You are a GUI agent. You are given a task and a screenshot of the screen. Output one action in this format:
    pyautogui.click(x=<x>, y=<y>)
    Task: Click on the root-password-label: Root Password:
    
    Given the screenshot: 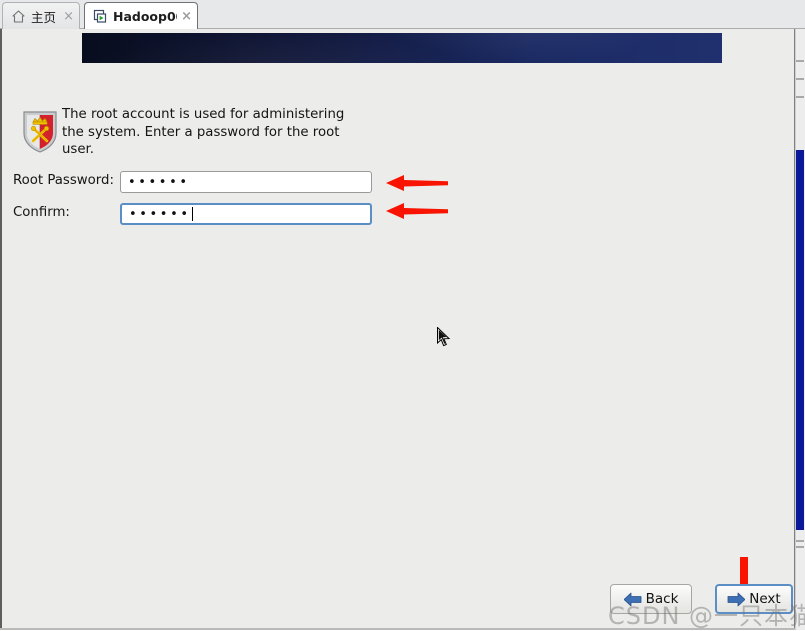 What is the action you would take?
    pyautogui.click(x=63, y=180)
    